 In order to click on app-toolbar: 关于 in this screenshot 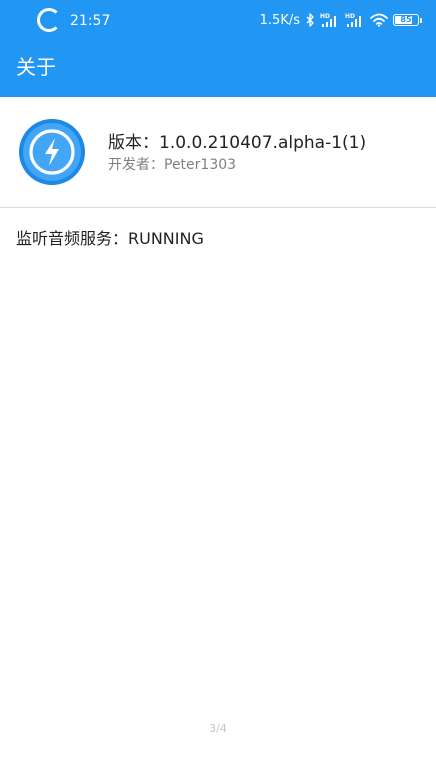, I will do `click(218, 68)`.